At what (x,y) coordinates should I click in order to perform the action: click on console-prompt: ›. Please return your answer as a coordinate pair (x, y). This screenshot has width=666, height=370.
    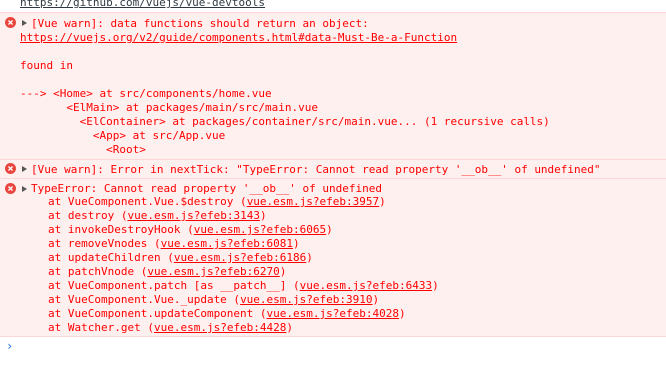
    Looking at the image, I should click on (9, 346).